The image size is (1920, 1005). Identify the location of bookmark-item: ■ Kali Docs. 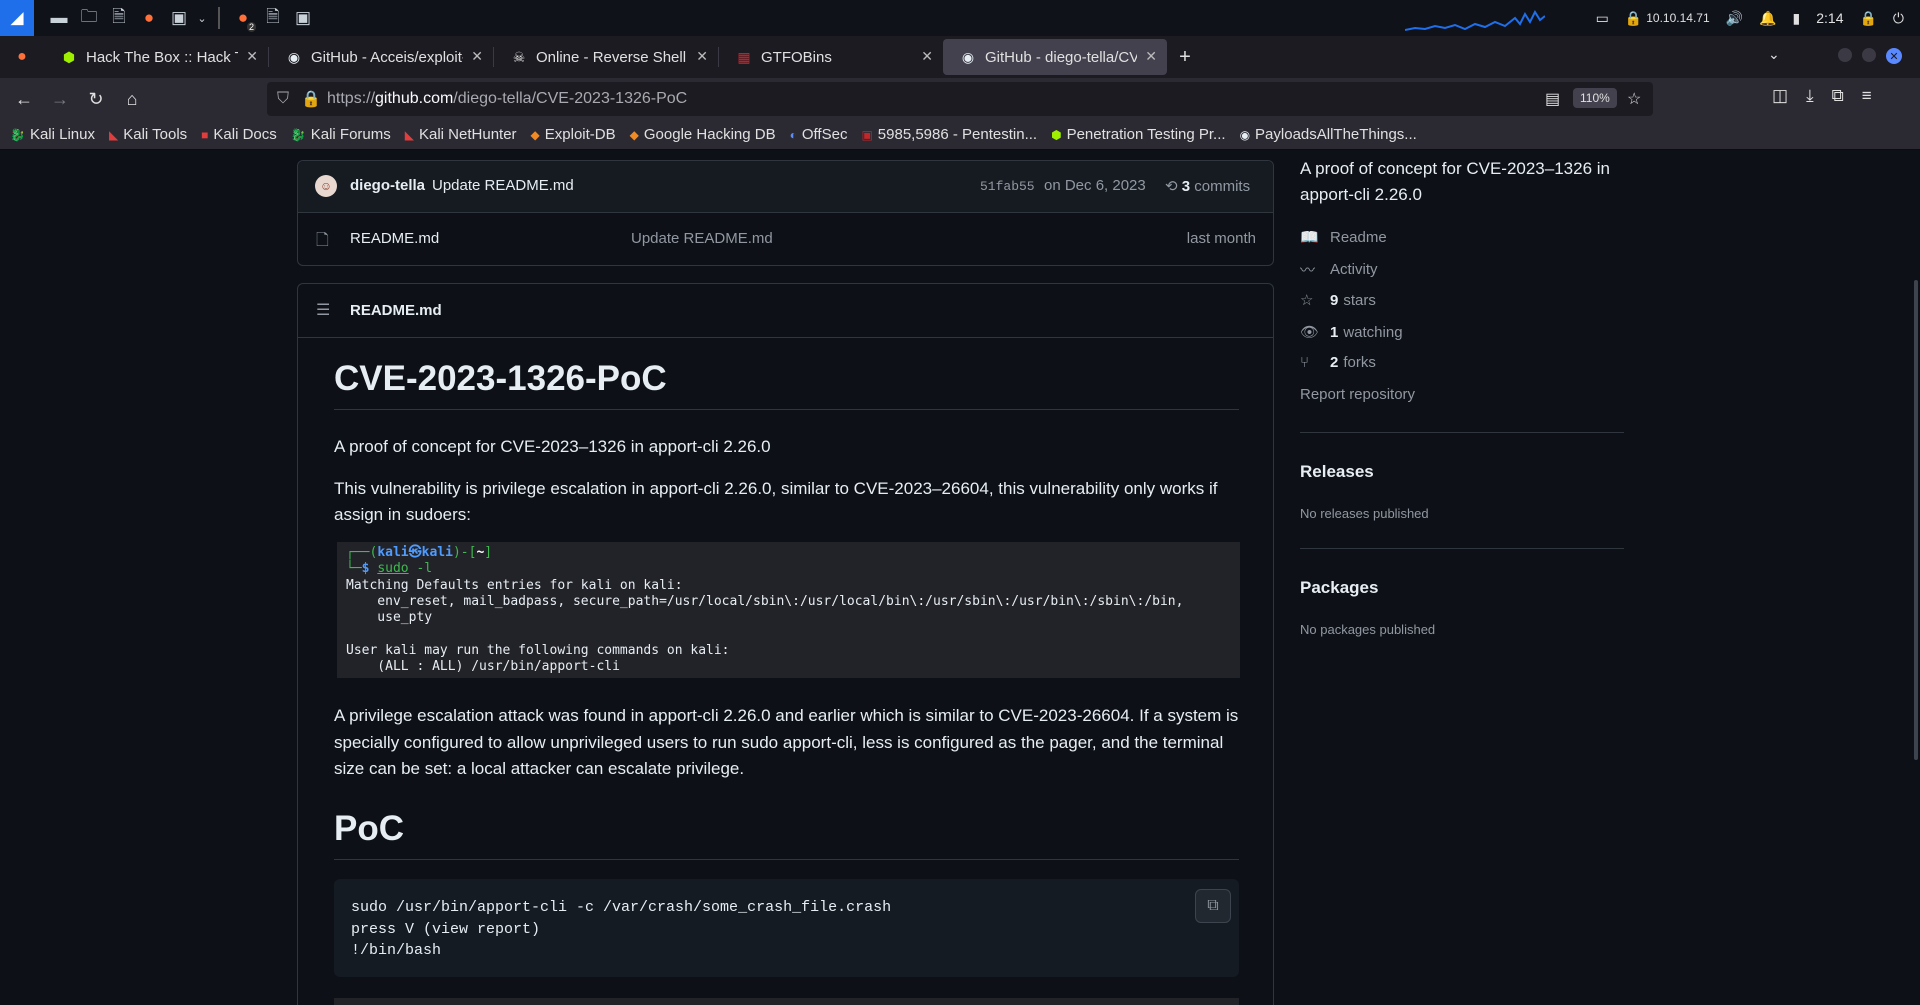
(239, 134).